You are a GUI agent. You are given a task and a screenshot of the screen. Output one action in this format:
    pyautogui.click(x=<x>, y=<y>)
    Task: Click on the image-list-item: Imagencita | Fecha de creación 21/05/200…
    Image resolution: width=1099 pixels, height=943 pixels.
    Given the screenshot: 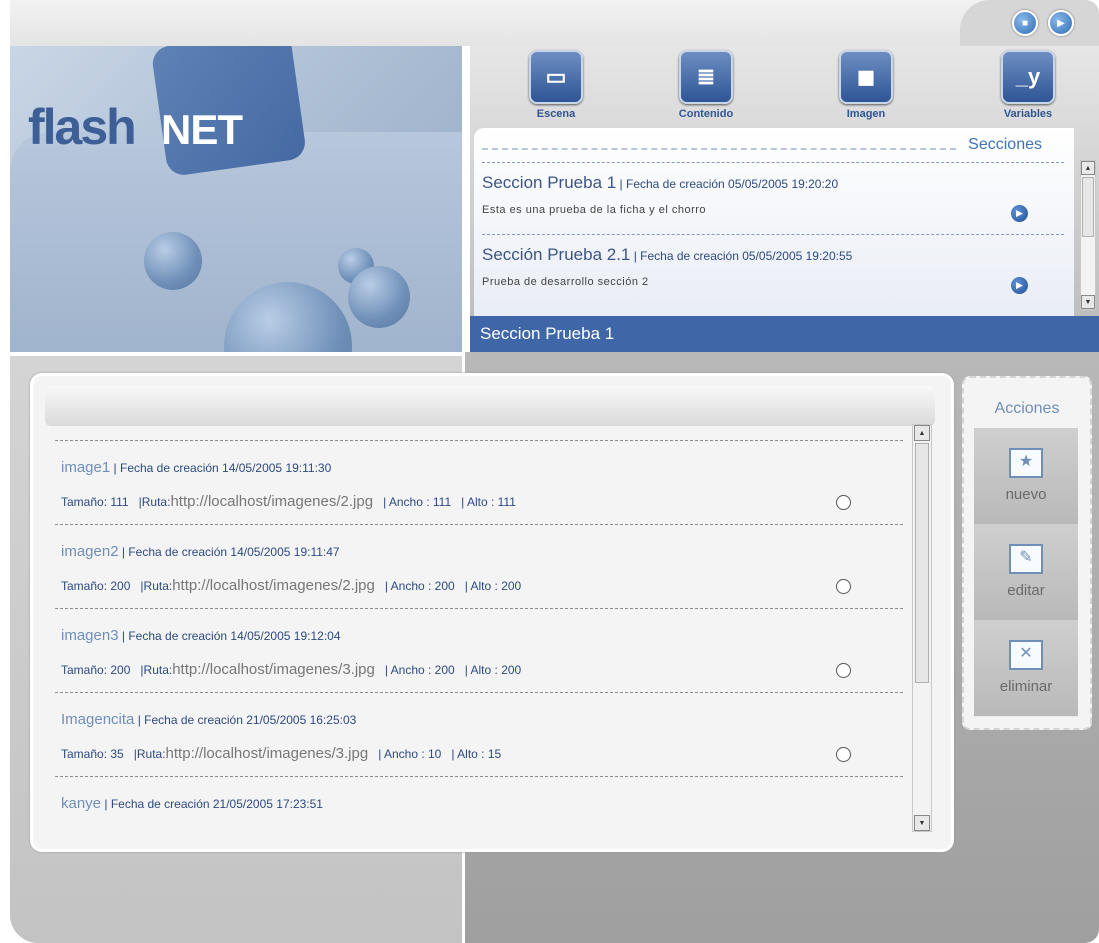 What is the action you would take?
    pyautogui.click(x=479, y=734)
    